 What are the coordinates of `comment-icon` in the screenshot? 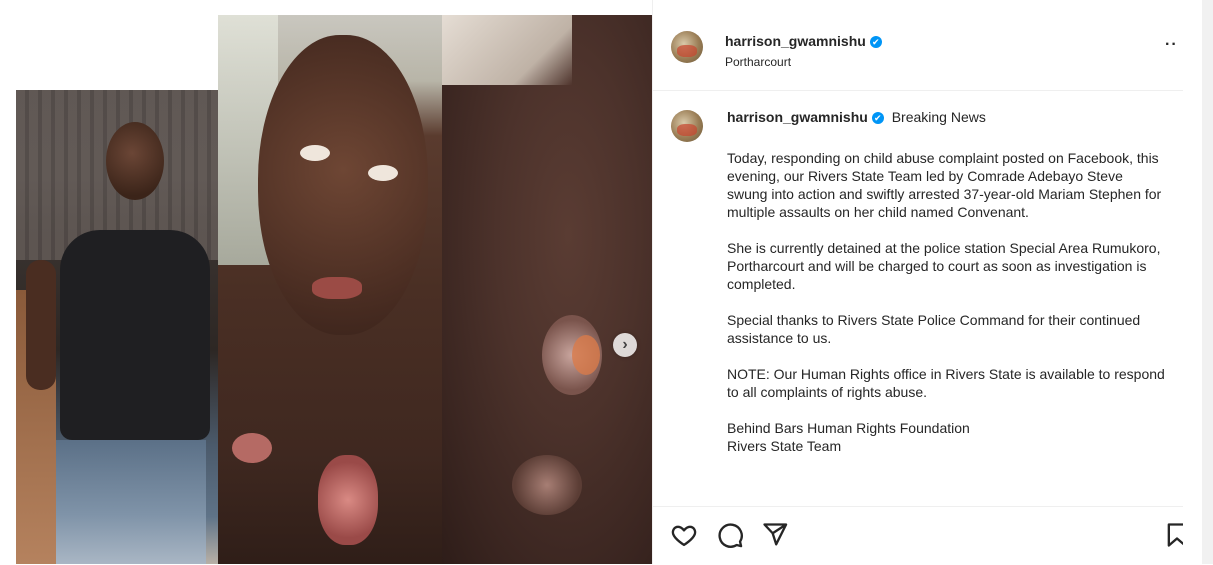 It's located at (730, 535).